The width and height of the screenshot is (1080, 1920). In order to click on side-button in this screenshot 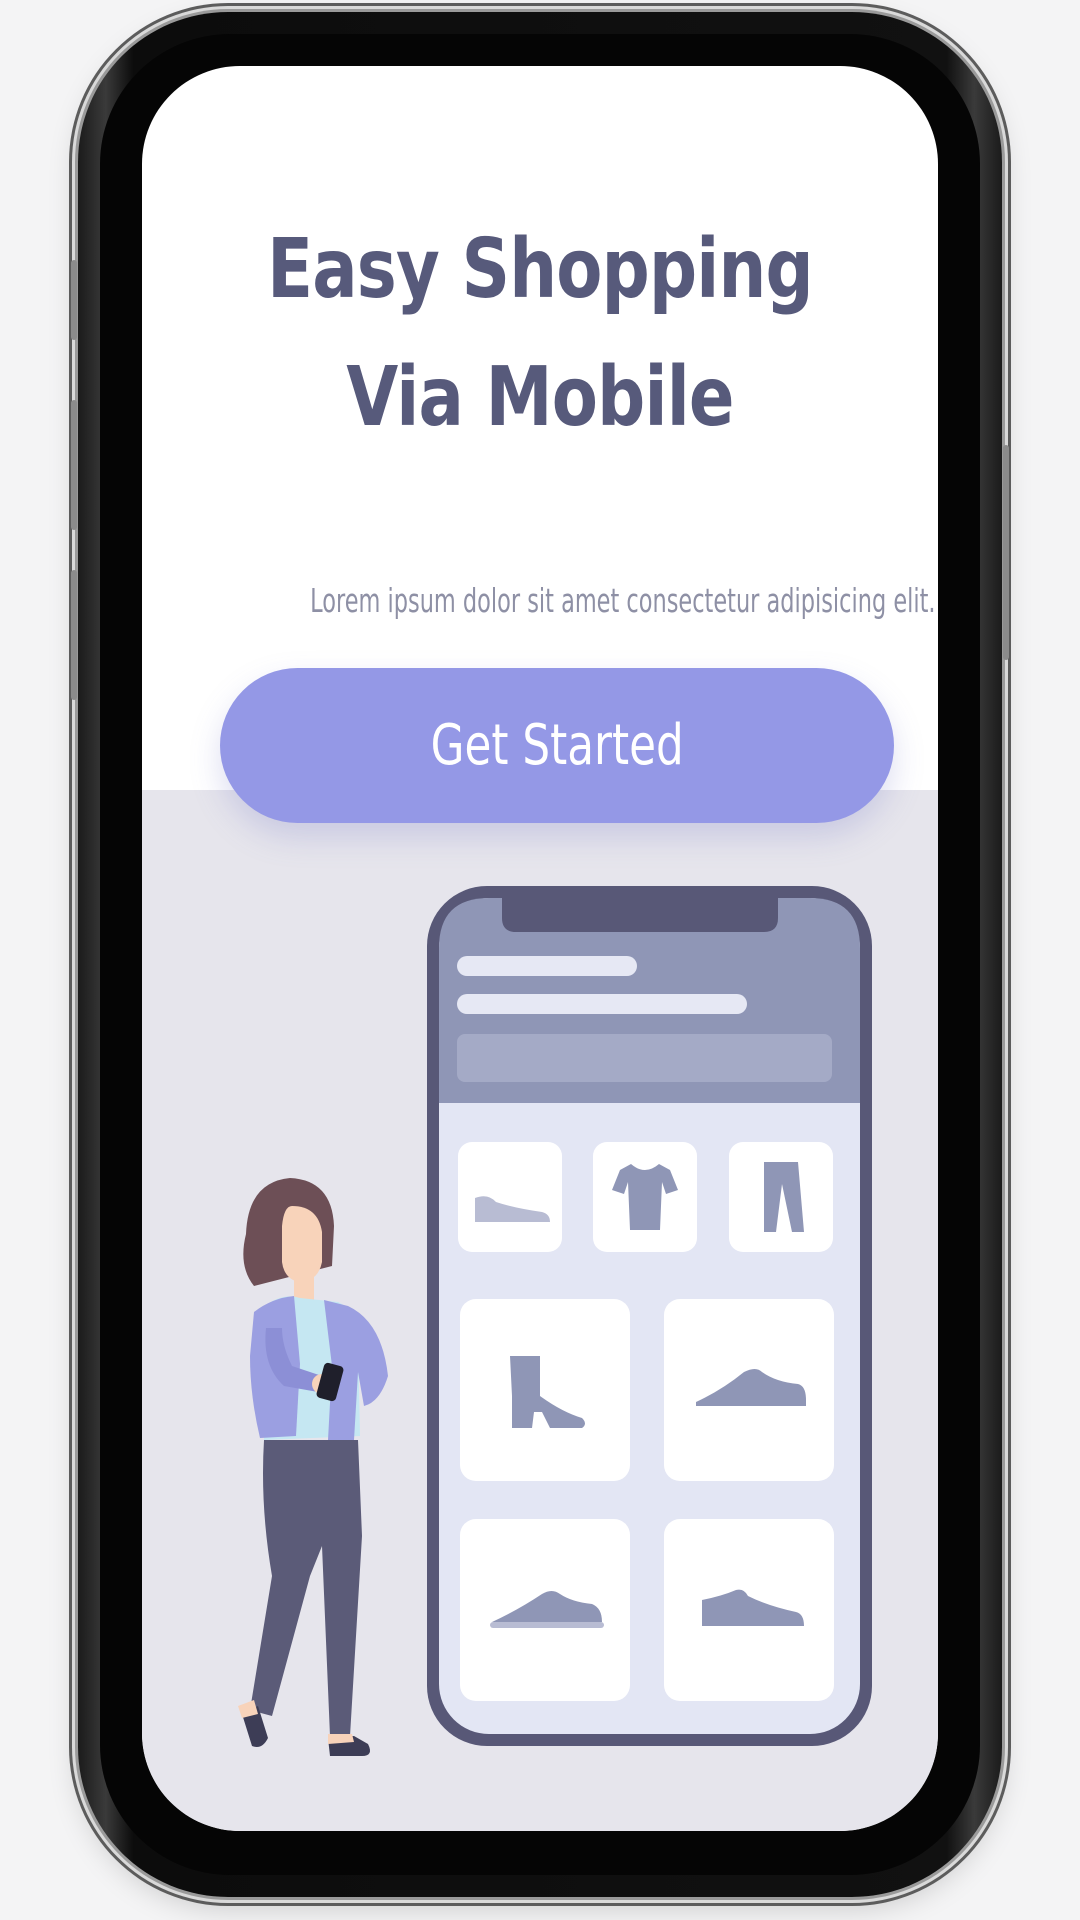, I will do `click(74, 300)`.